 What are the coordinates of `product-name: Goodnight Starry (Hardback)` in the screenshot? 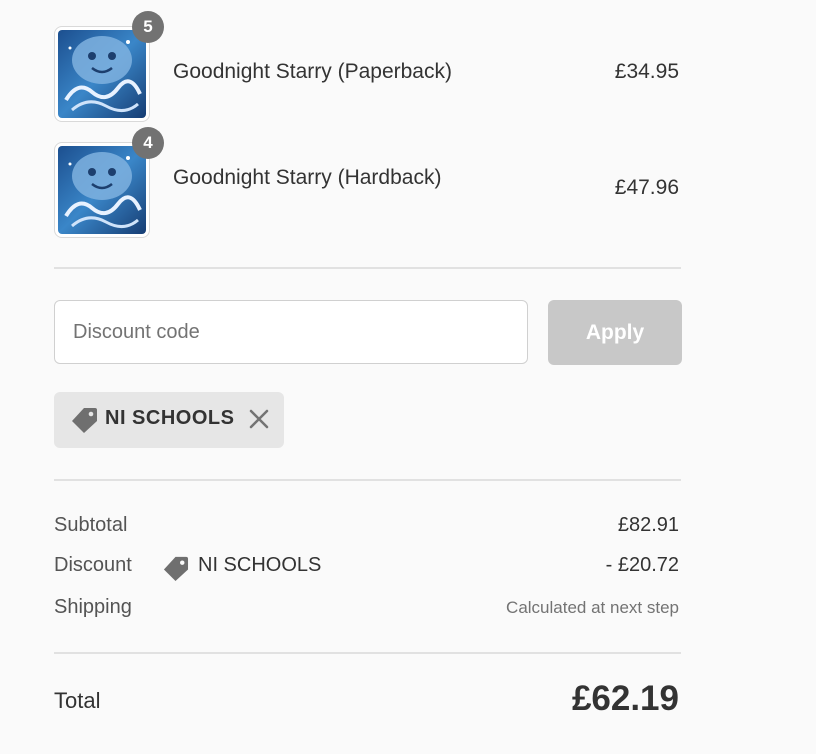 It's located at (307, 177).